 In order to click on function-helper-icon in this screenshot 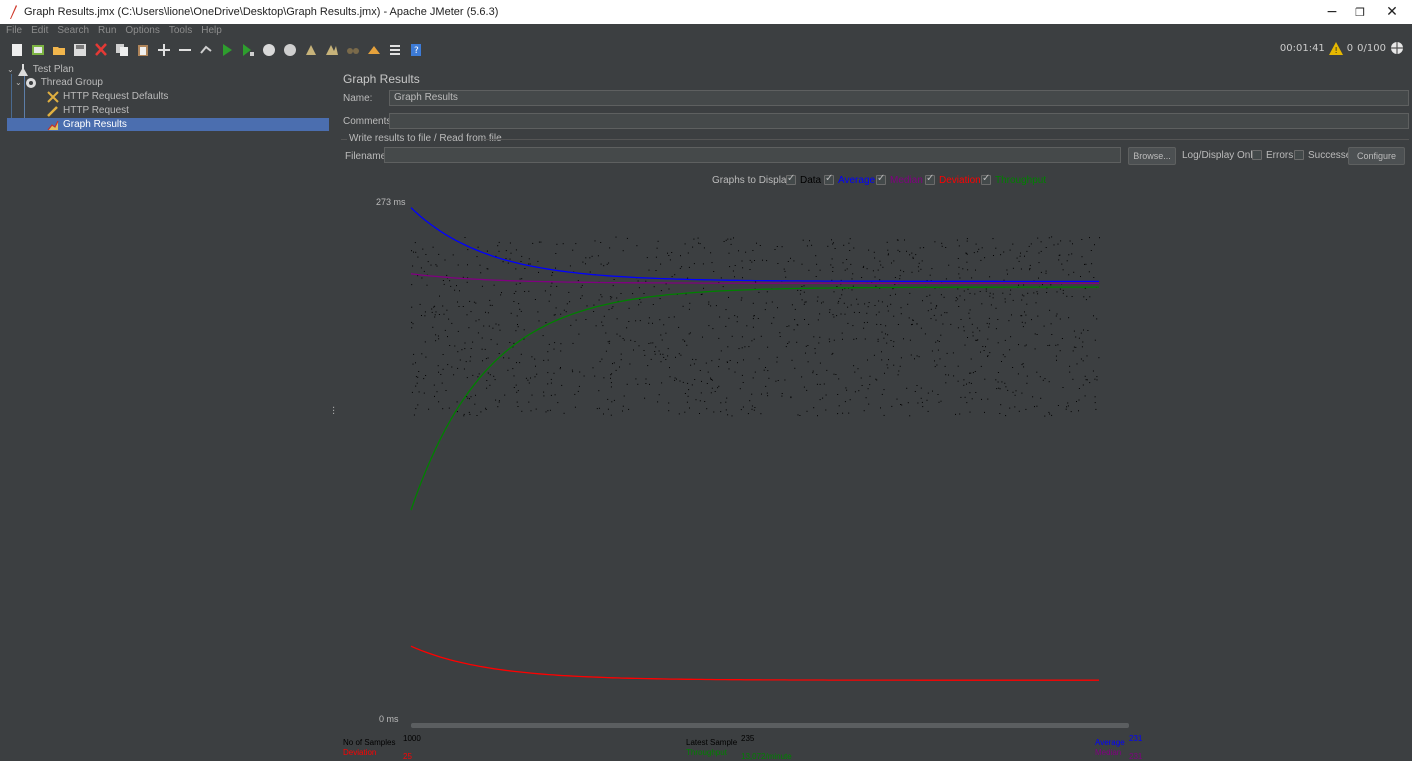, I will do `click(395, 50)`.